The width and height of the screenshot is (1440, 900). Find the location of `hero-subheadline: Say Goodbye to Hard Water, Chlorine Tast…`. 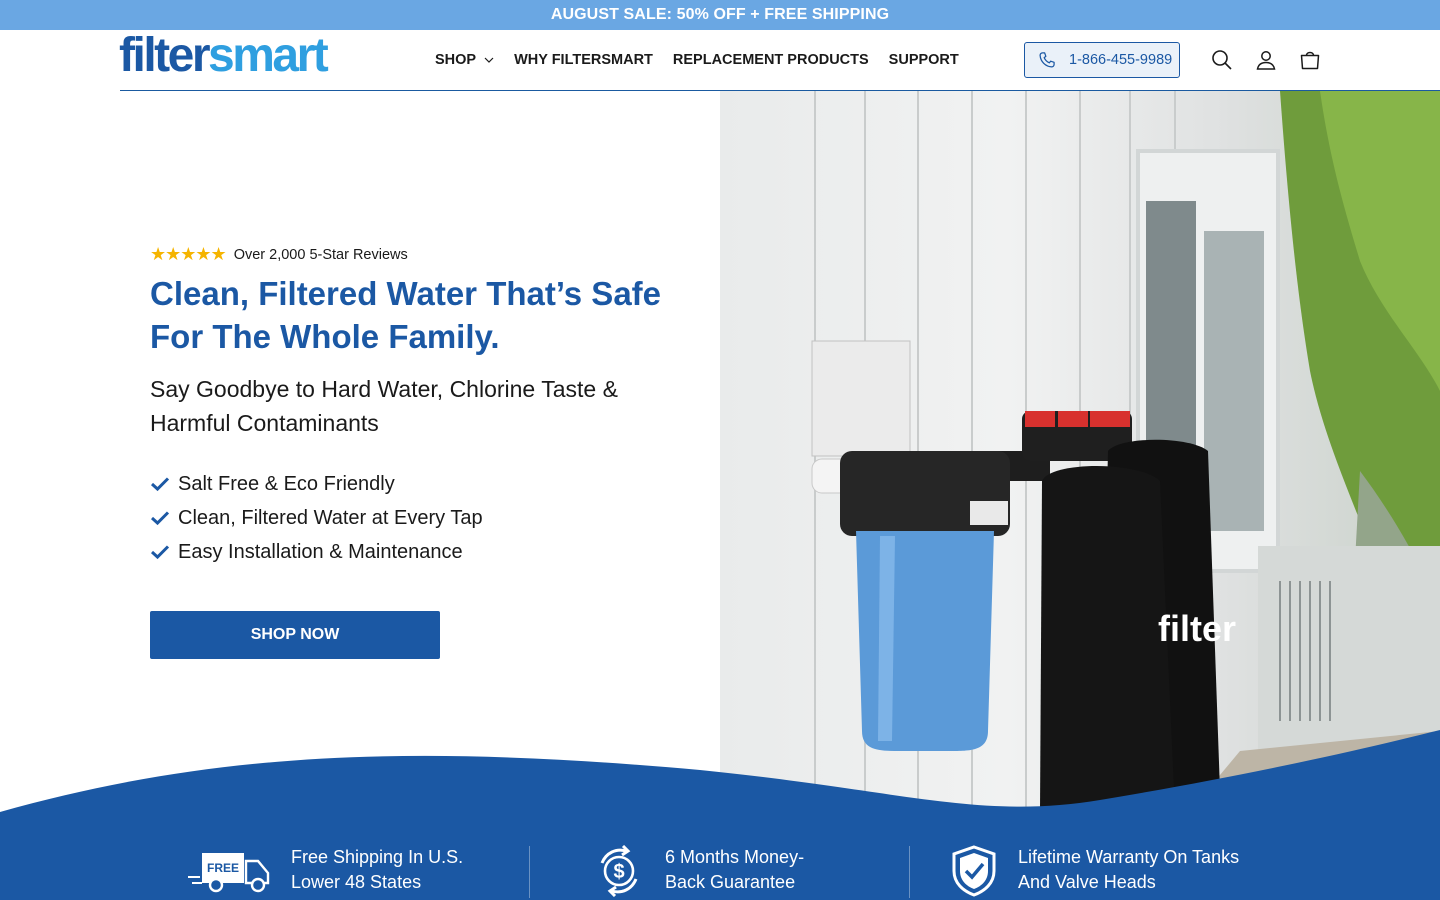

hero-subheadline: Say Goodbye to Hard Water, Chlorine Tast… is located at coordinates (384, 406).